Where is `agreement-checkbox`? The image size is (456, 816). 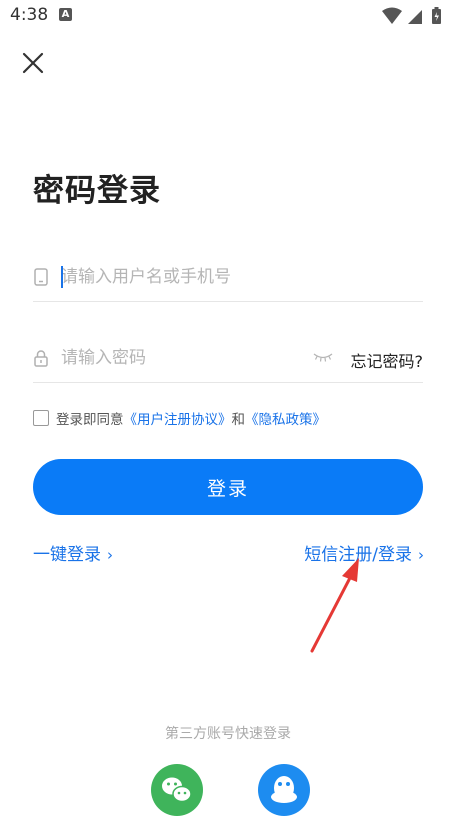
agreement-checkbox is located at coordinates (41, 418).